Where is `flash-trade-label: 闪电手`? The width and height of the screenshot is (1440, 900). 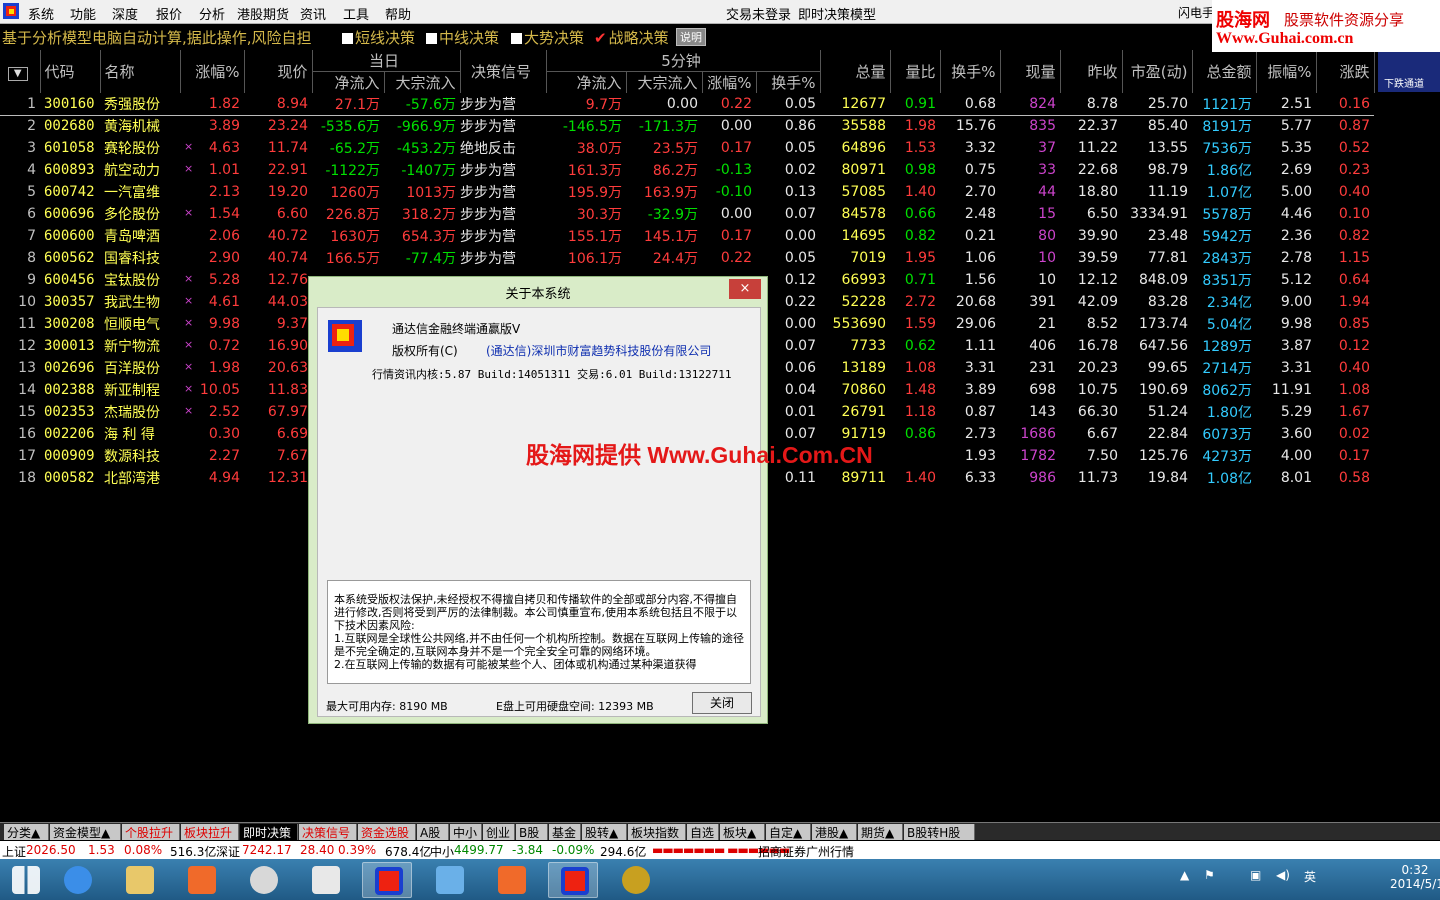 flash-trade-label: 闪电手 is located at coordinates (1196, 12).